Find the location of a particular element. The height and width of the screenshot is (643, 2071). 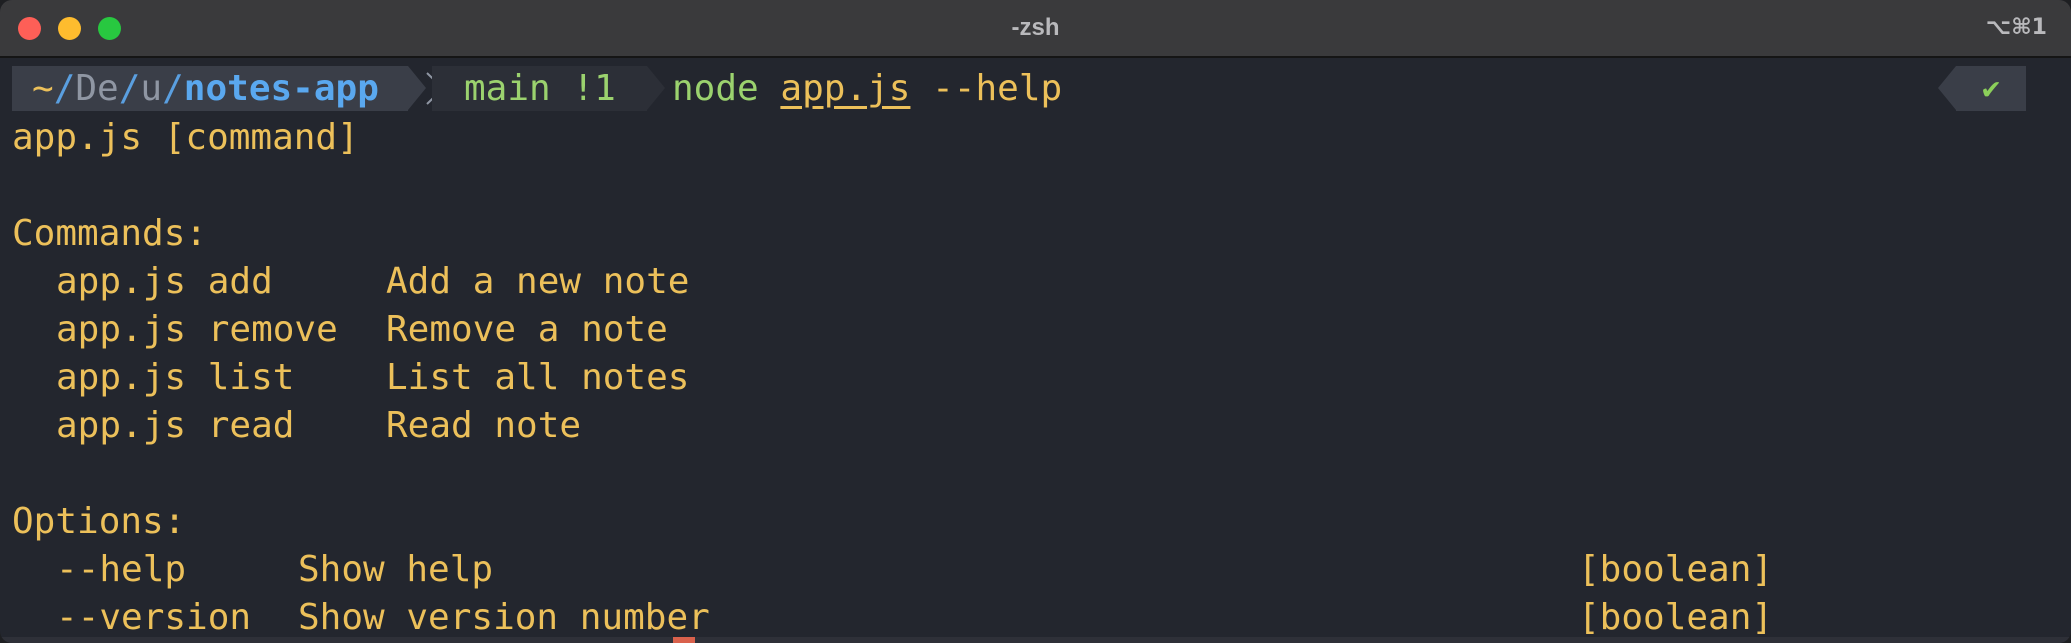

title-bar: -zsh ⌥⌘1 is located at coordinates (1035, 29).